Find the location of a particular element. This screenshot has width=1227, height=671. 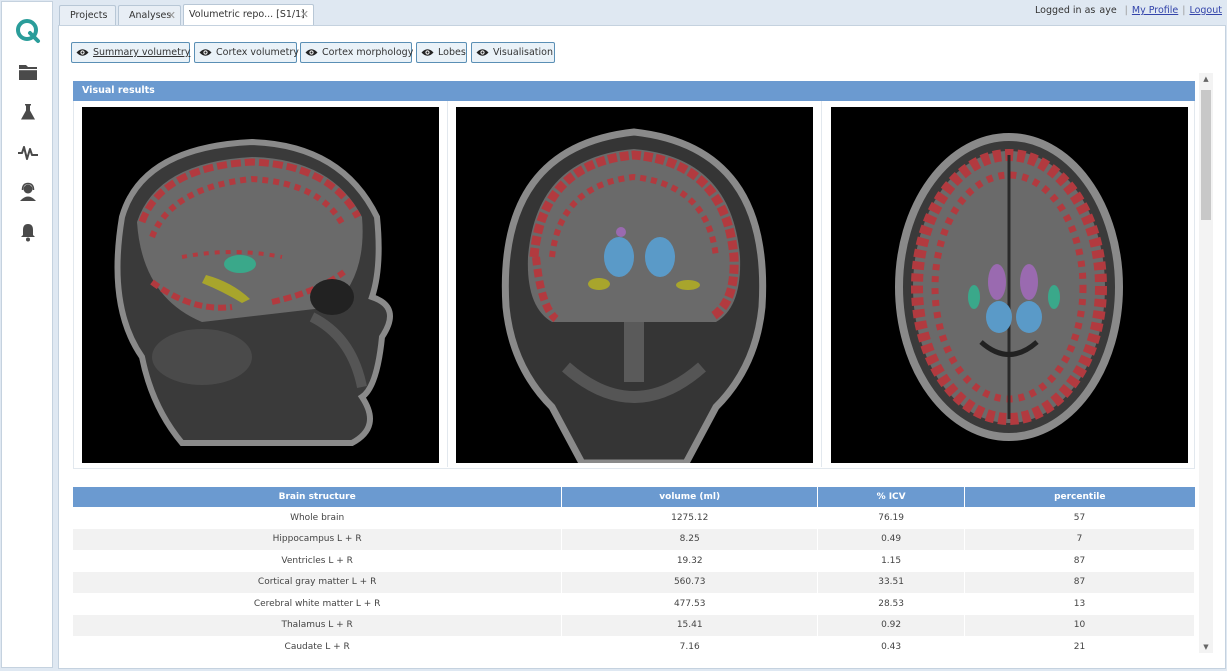

vertical-scrollbar: ▲ ▼ is located at coordinates (1206, 363).